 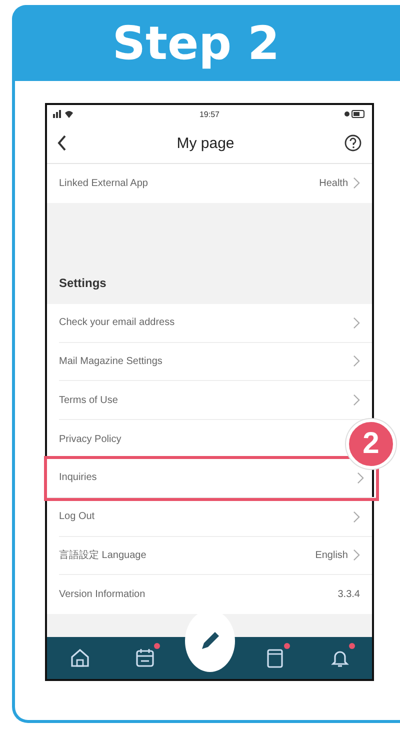 I want to click on section-header: Settings, so click(x=83, y=283).